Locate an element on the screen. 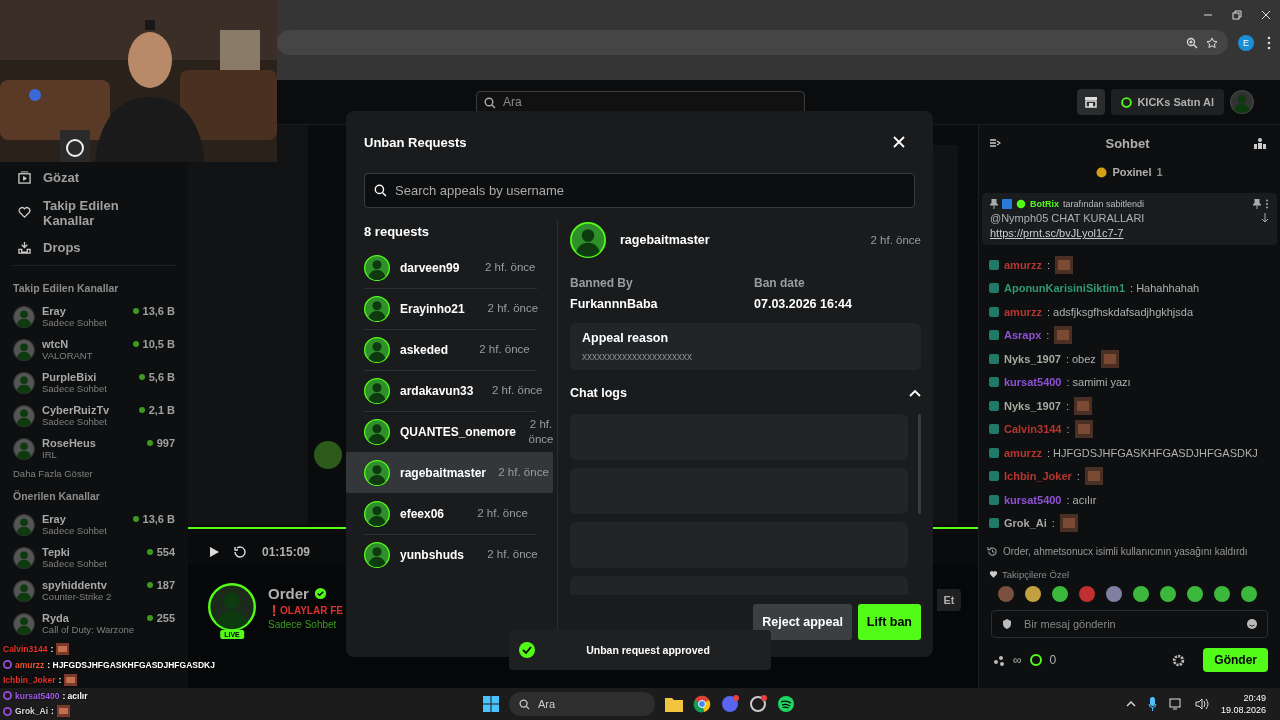  skip-icon is located at coordinates (241, 552).